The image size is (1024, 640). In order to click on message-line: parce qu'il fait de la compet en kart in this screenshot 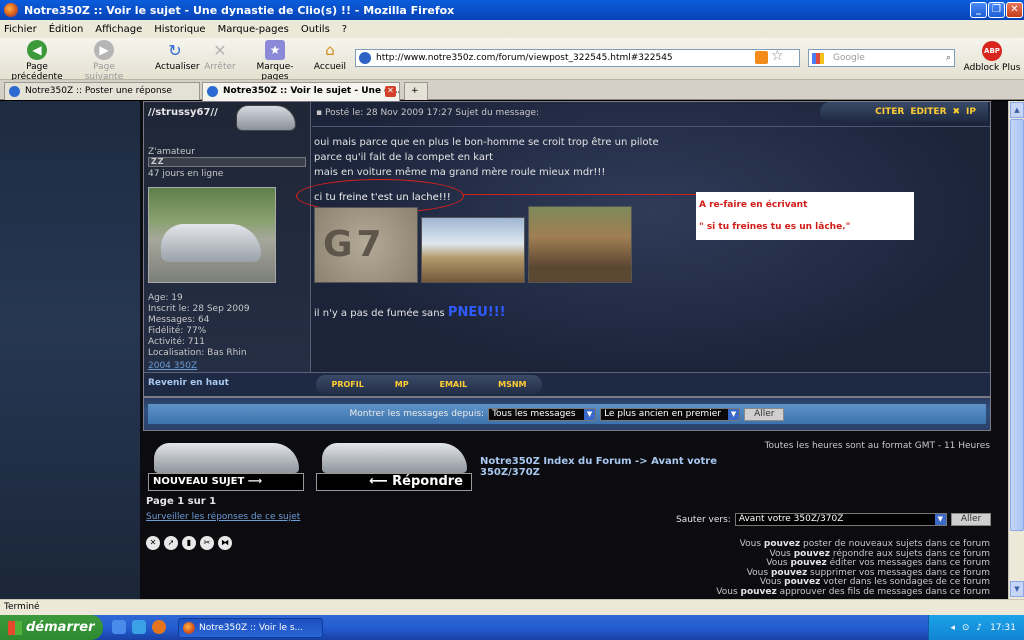, I will do `click(404, 157)`.